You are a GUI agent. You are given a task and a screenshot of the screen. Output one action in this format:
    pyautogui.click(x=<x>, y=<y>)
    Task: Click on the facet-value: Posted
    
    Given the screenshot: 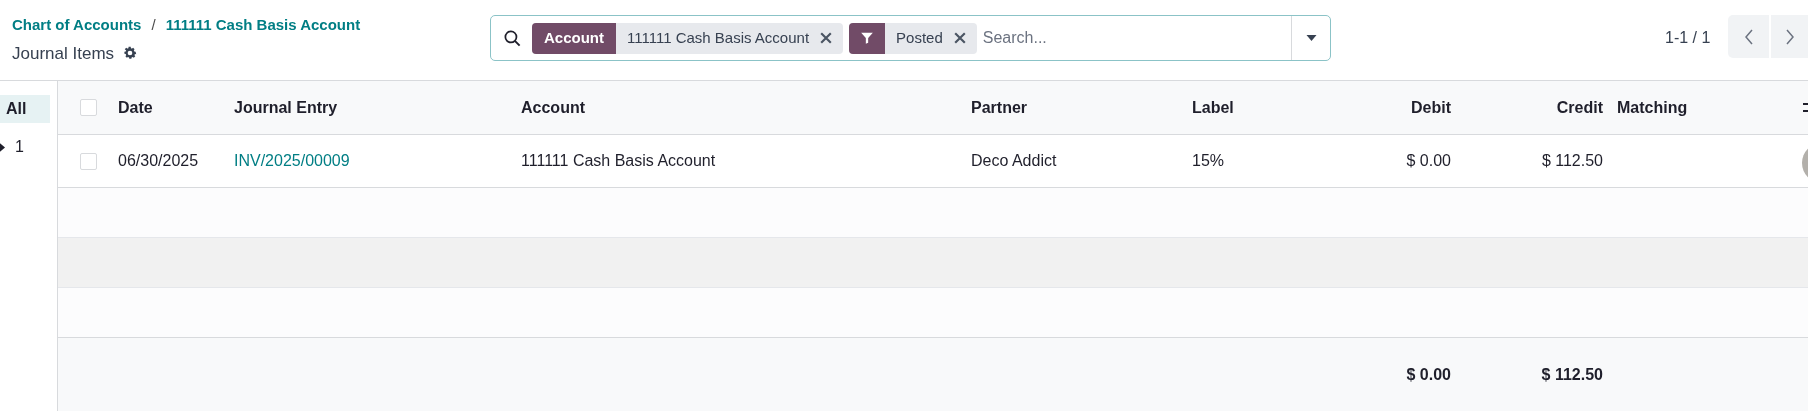 What is the action you would take?
    pyautogui.click(x=919, y=37)
    